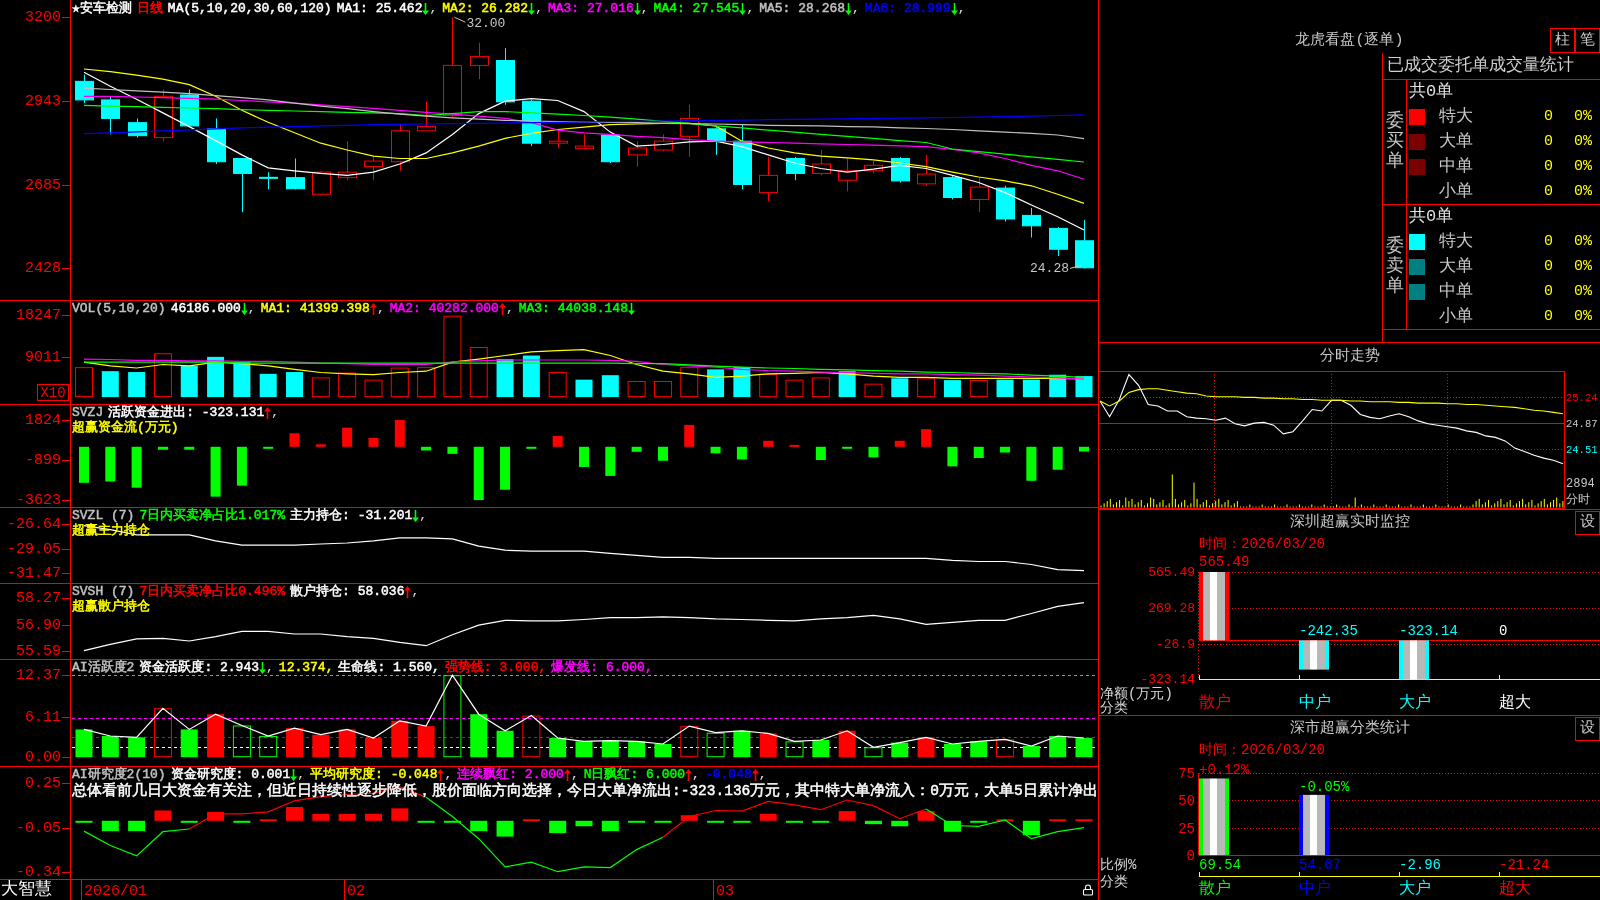 The height and width of the screenshot is (900, 1600). Describe the element at coordinates (1415, 703) in the screenshot. I see `category-label: 大户` at that location.